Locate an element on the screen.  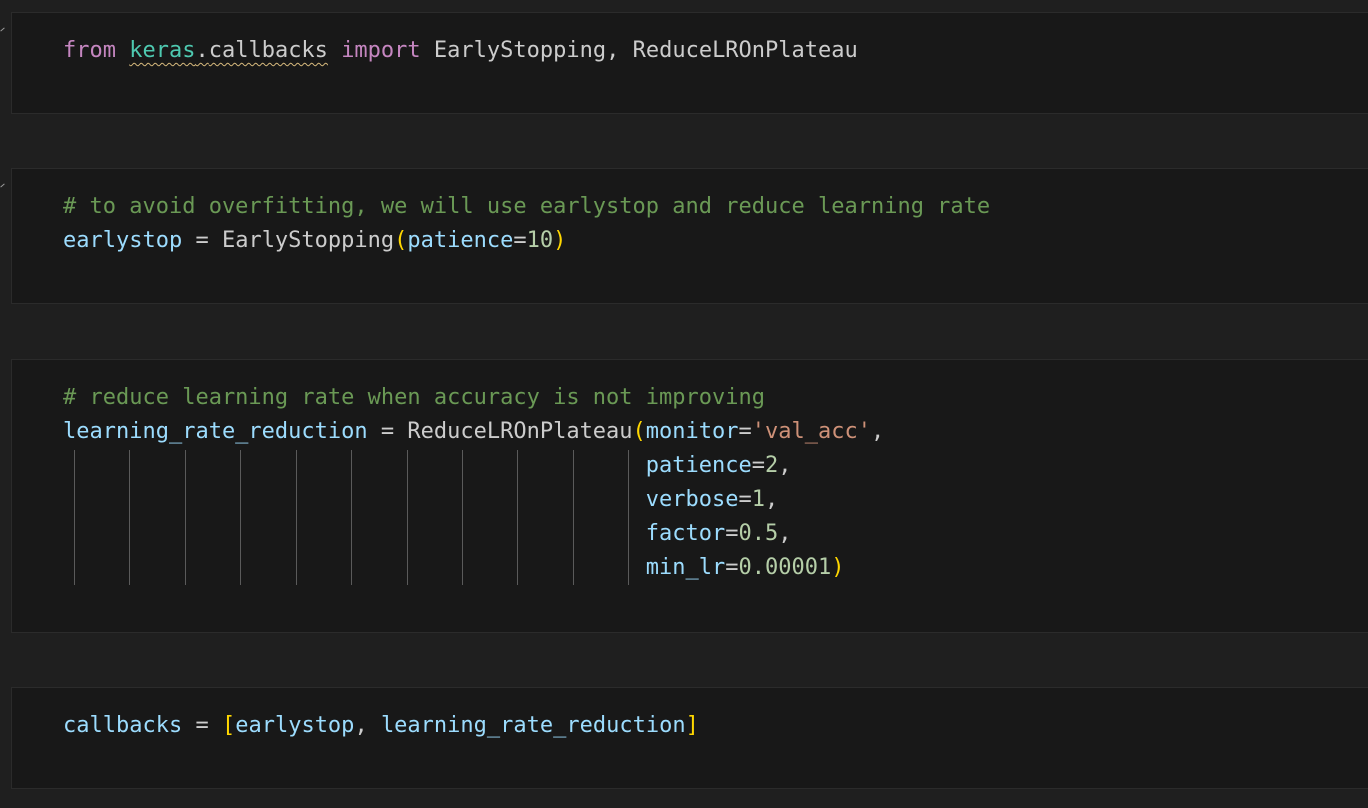
code-token: keras is located at coordinates (162, 50).